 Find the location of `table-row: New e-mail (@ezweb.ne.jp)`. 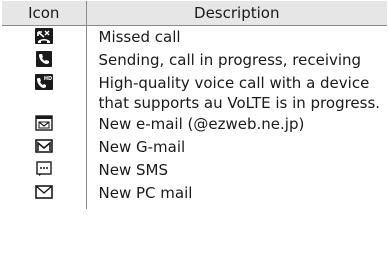

table-row: New e-mail (@ezweb.ne.jp) is located at coordinates (194, 124).